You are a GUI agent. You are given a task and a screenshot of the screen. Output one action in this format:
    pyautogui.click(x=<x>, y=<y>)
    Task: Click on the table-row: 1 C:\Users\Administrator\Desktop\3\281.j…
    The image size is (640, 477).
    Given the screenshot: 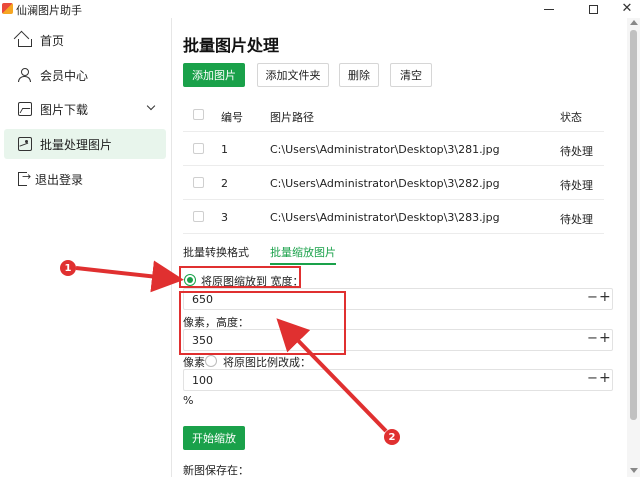 What is the action you would take?
    pyautogui.click(x=393, y=149)
    